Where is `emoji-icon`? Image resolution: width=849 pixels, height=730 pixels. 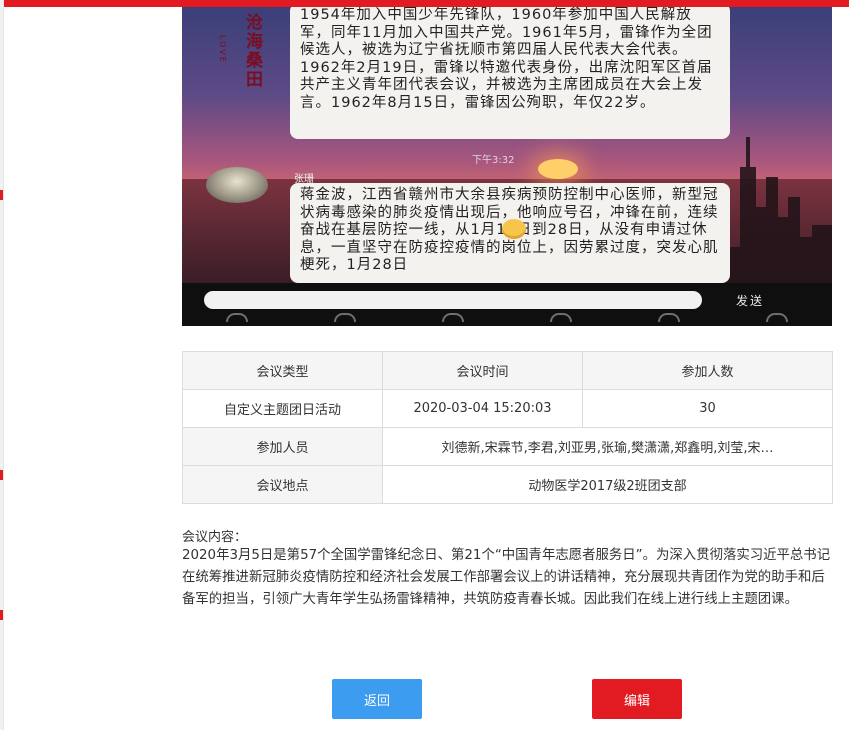 emoji-icon is located at coordinates (669, 317).